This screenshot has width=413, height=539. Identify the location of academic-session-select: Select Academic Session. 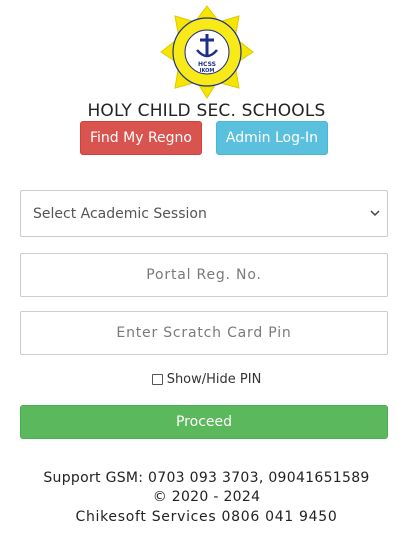
(204, 213).